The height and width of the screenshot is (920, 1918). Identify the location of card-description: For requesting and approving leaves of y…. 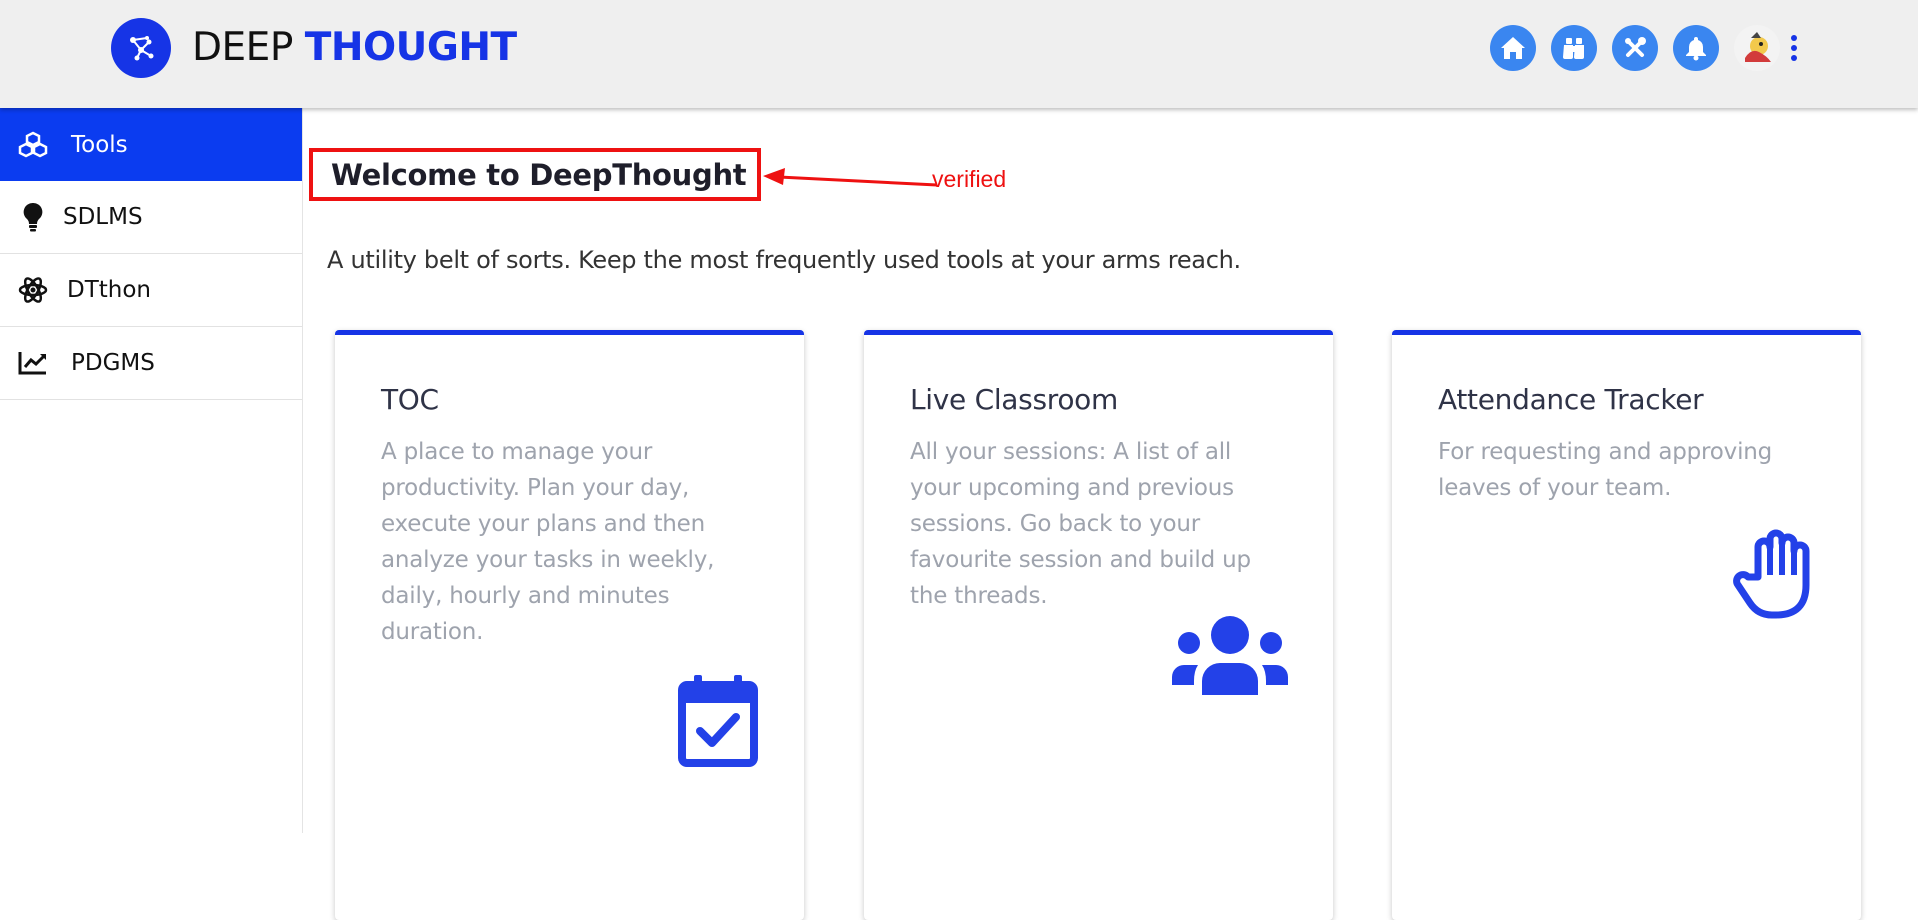
(1605, 470).